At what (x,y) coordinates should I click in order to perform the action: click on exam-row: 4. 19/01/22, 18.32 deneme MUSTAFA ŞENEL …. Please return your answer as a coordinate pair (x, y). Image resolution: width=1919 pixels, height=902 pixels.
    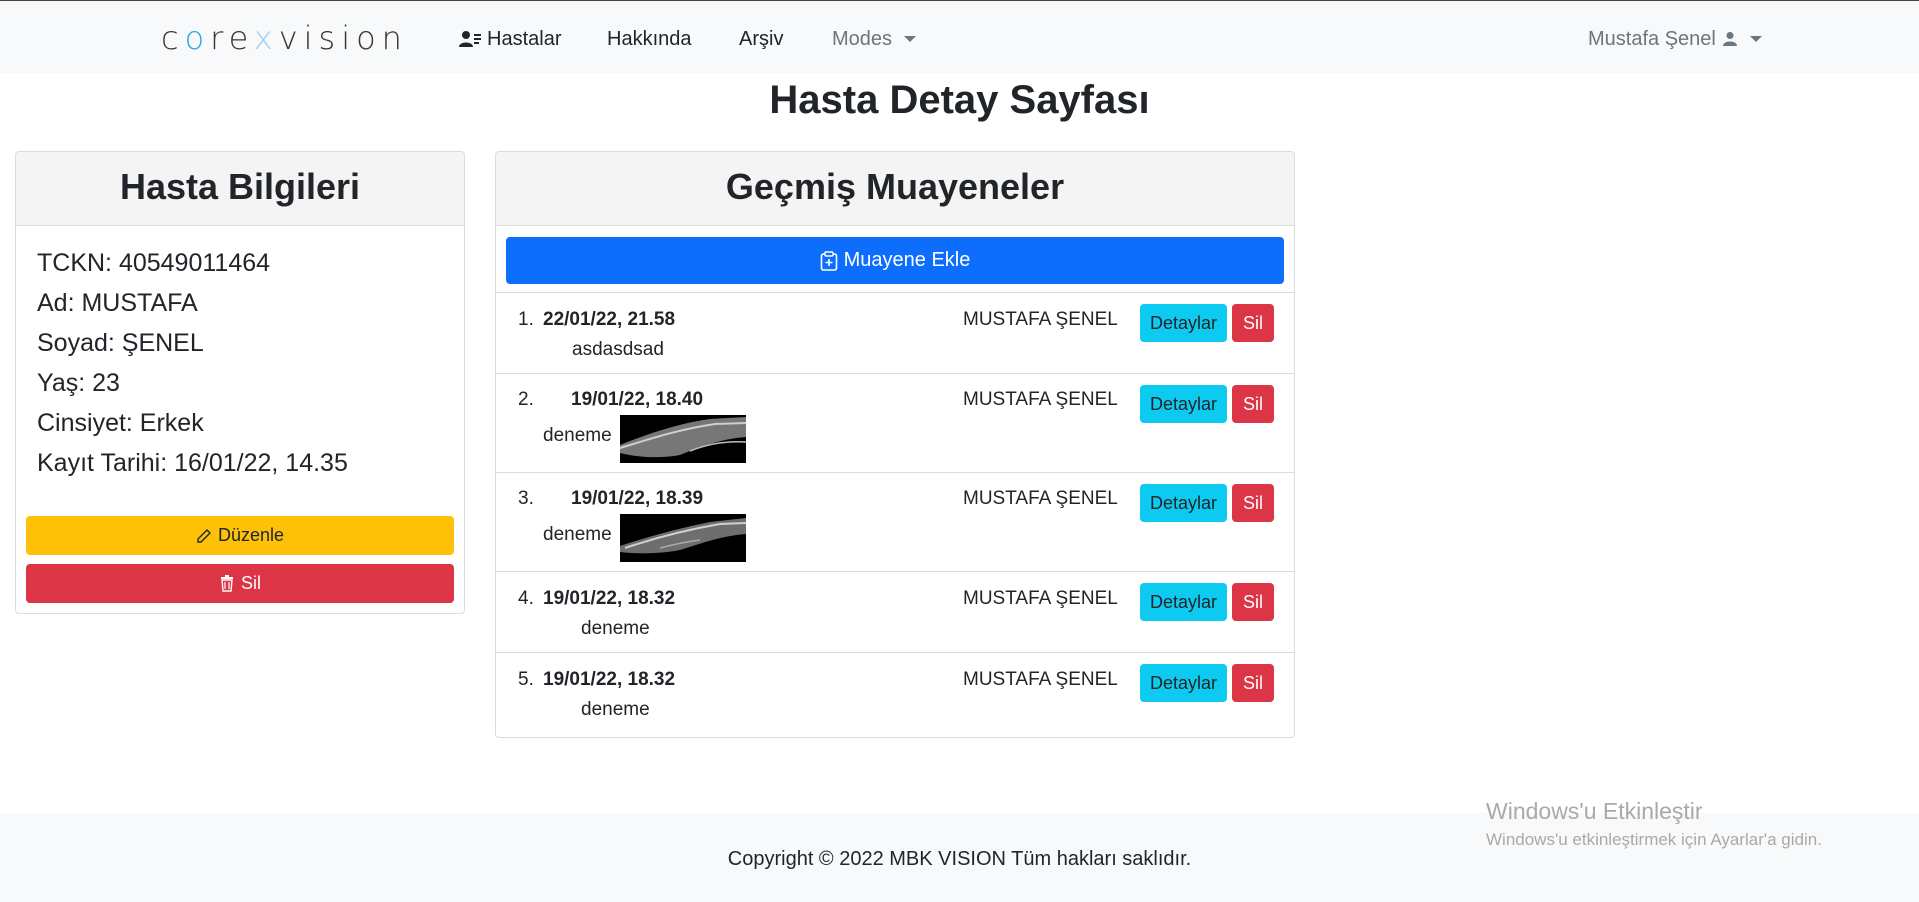
    Looking at the image, I should click on (895, 612).